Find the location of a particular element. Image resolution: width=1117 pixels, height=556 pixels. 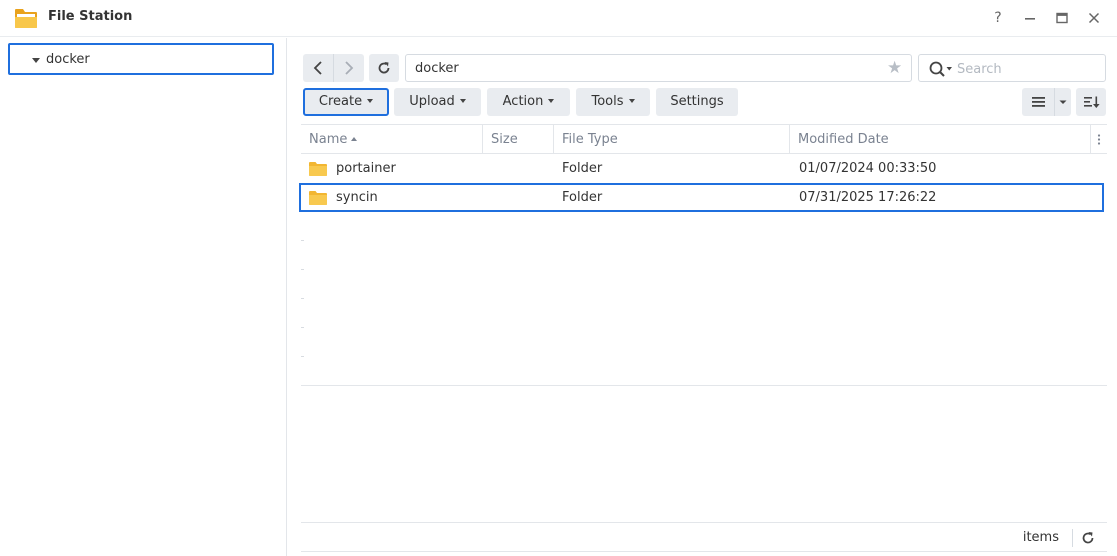

action-button: Action is located at coordinates (528, 102).